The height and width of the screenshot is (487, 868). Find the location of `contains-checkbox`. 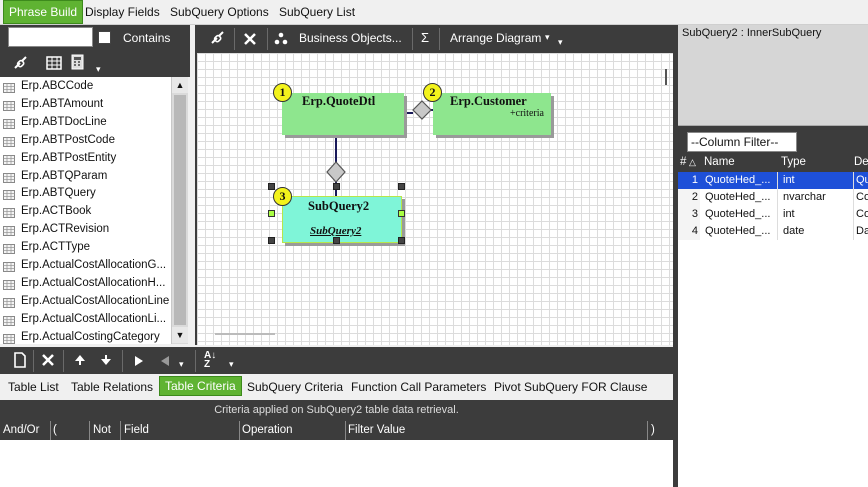

contains-checkbox is located at coordinates (104, 37).